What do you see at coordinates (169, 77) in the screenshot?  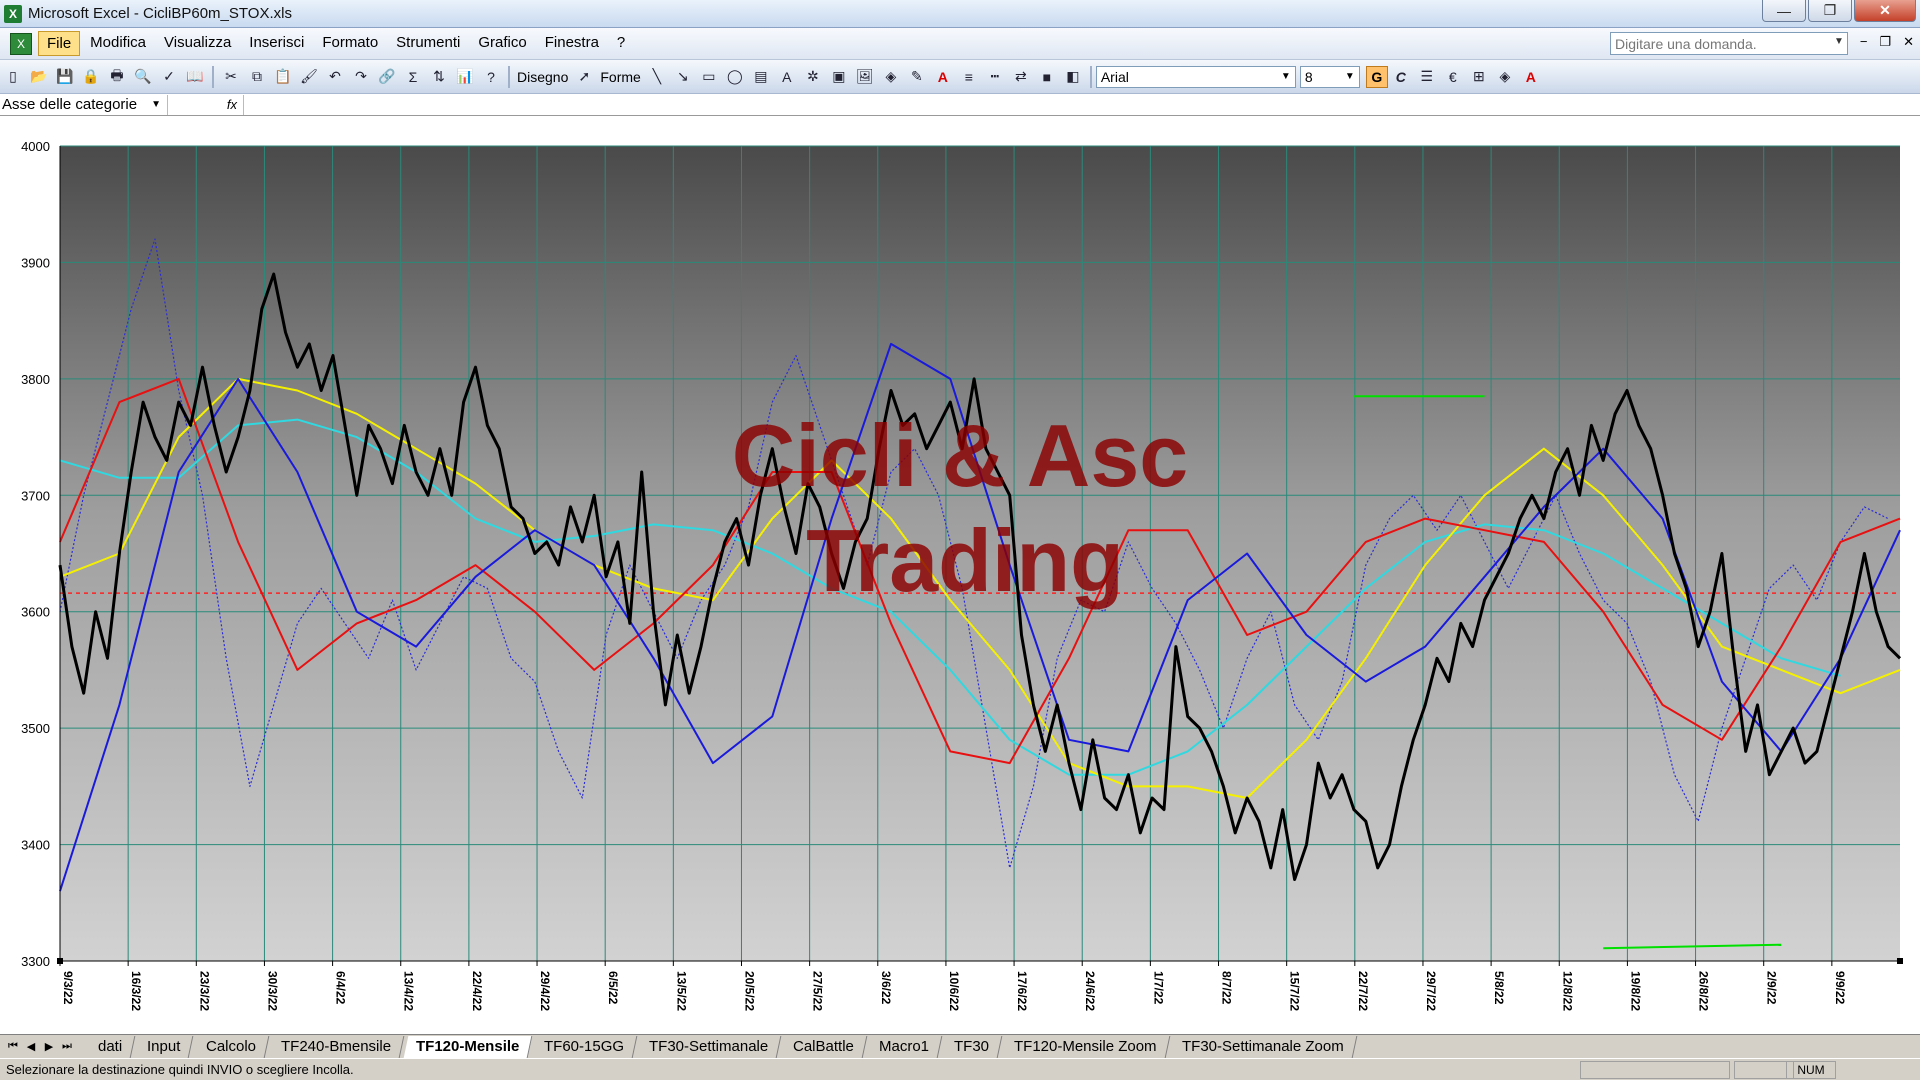 I see `spelling-icon: ✓` at bounding box center [169, 77].